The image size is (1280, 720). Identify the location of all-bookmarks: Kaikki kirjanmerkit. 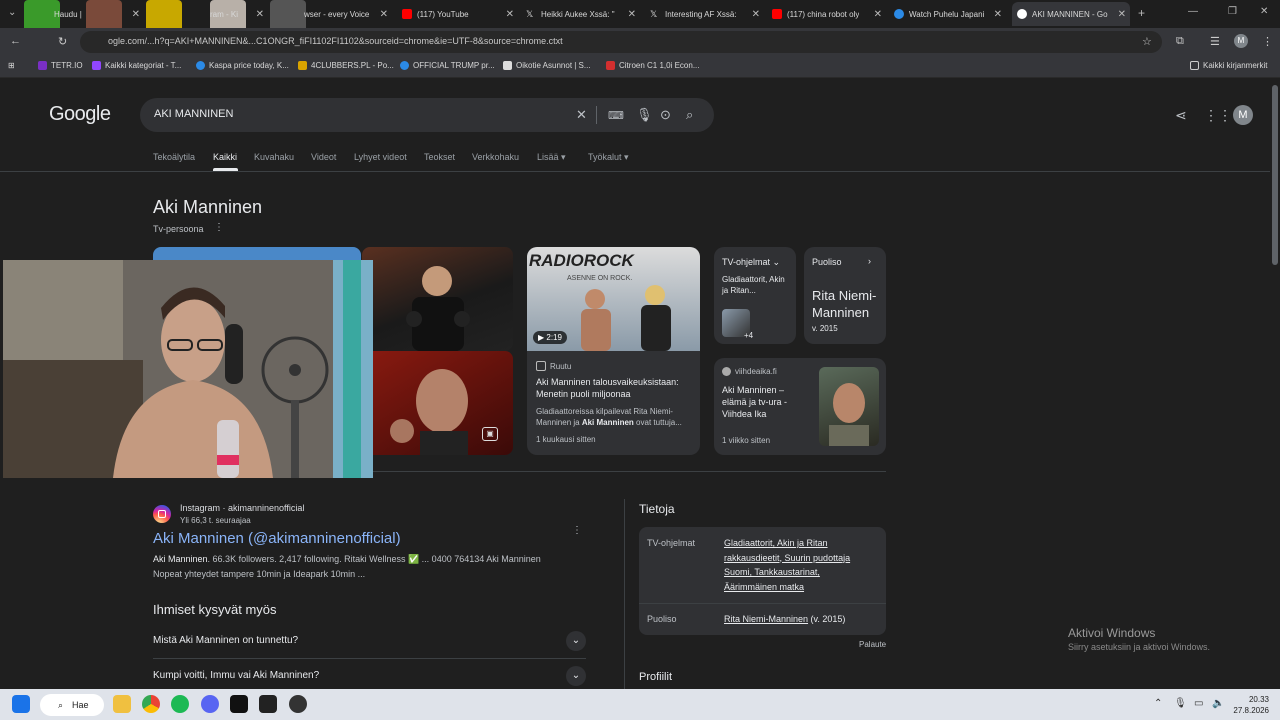
(1228, 65).